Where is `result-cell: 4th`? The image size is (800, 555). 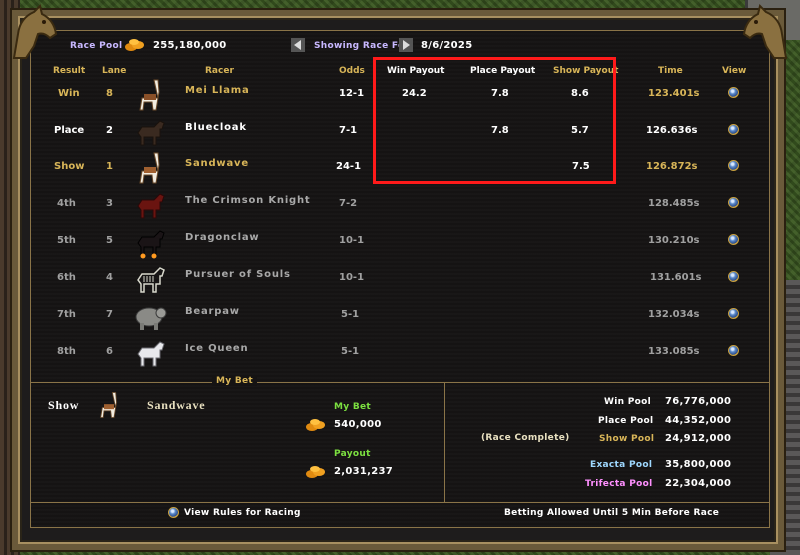 result-cell: 4th is located at coordinates (66, 203).